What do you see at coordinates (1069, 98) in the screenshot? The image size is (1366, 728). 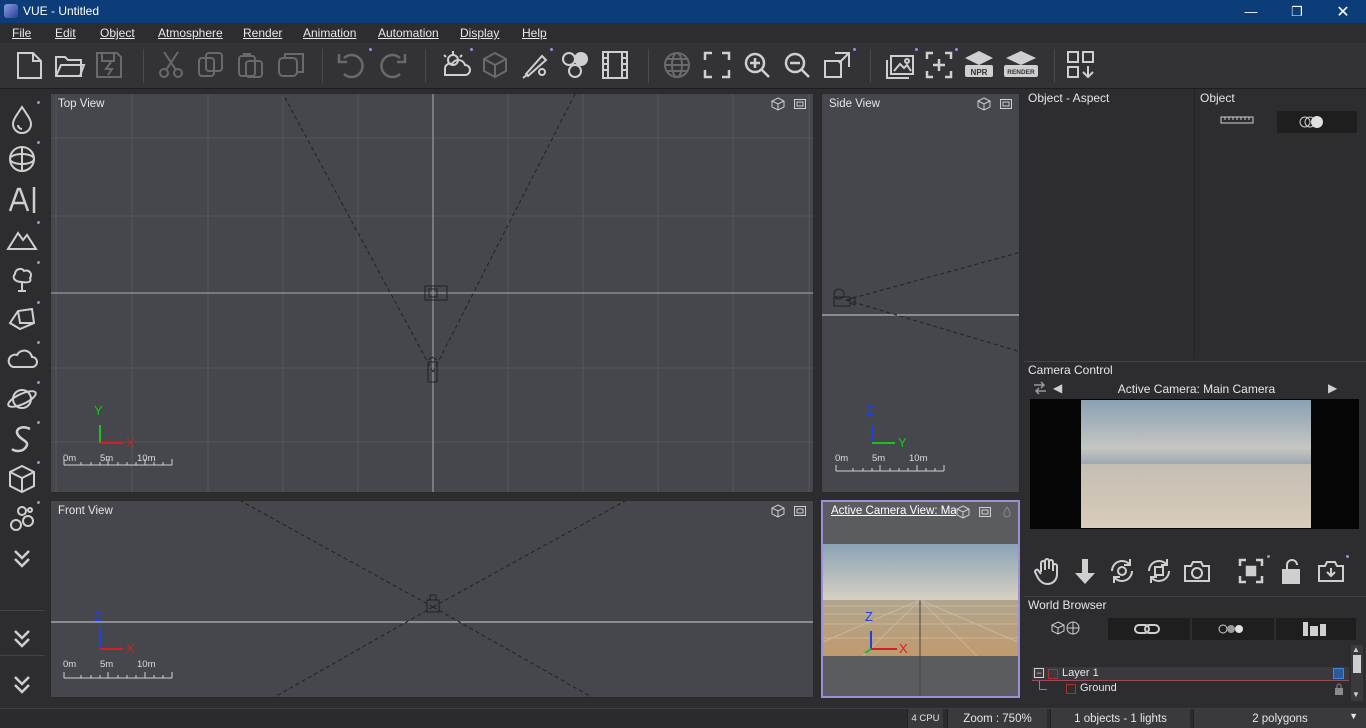 I see `object-aspect-title: Object - Aspect` at bounding box center [1069, 98].